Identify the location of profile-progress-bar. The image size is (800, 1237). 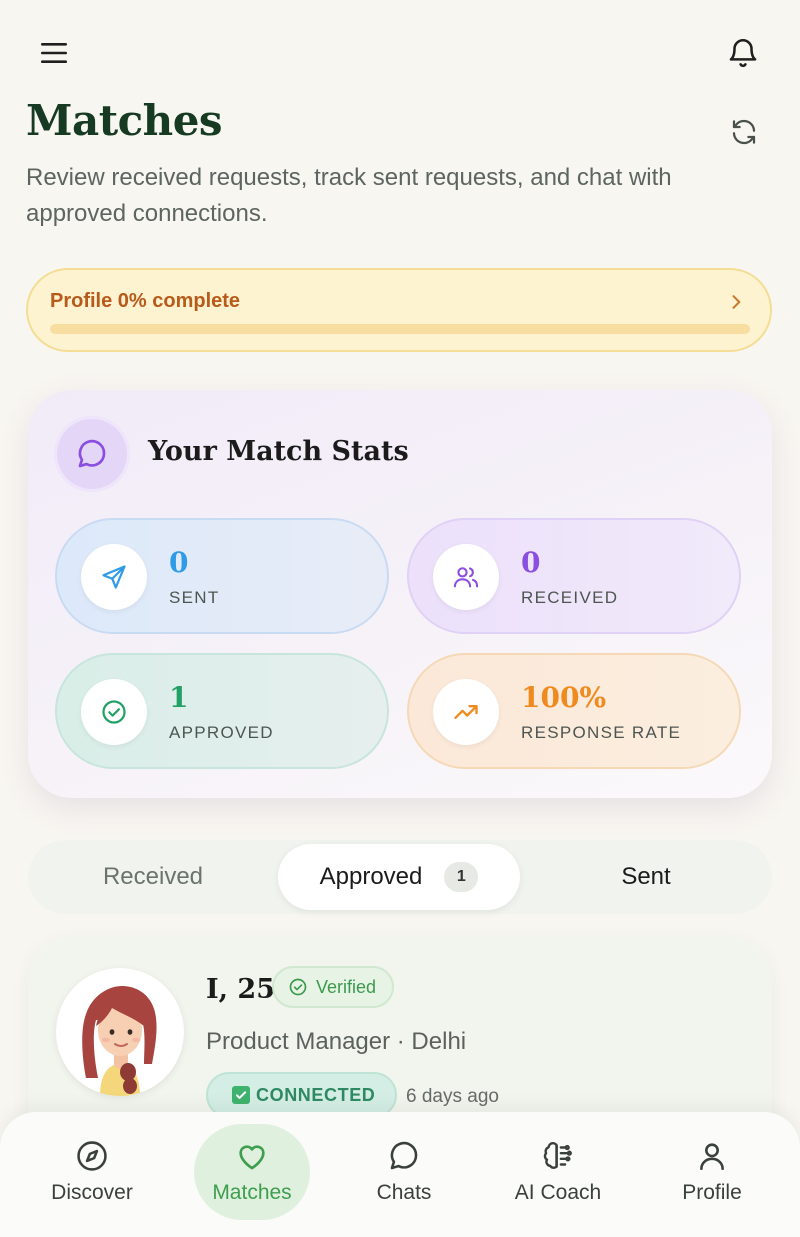
(400, 329).